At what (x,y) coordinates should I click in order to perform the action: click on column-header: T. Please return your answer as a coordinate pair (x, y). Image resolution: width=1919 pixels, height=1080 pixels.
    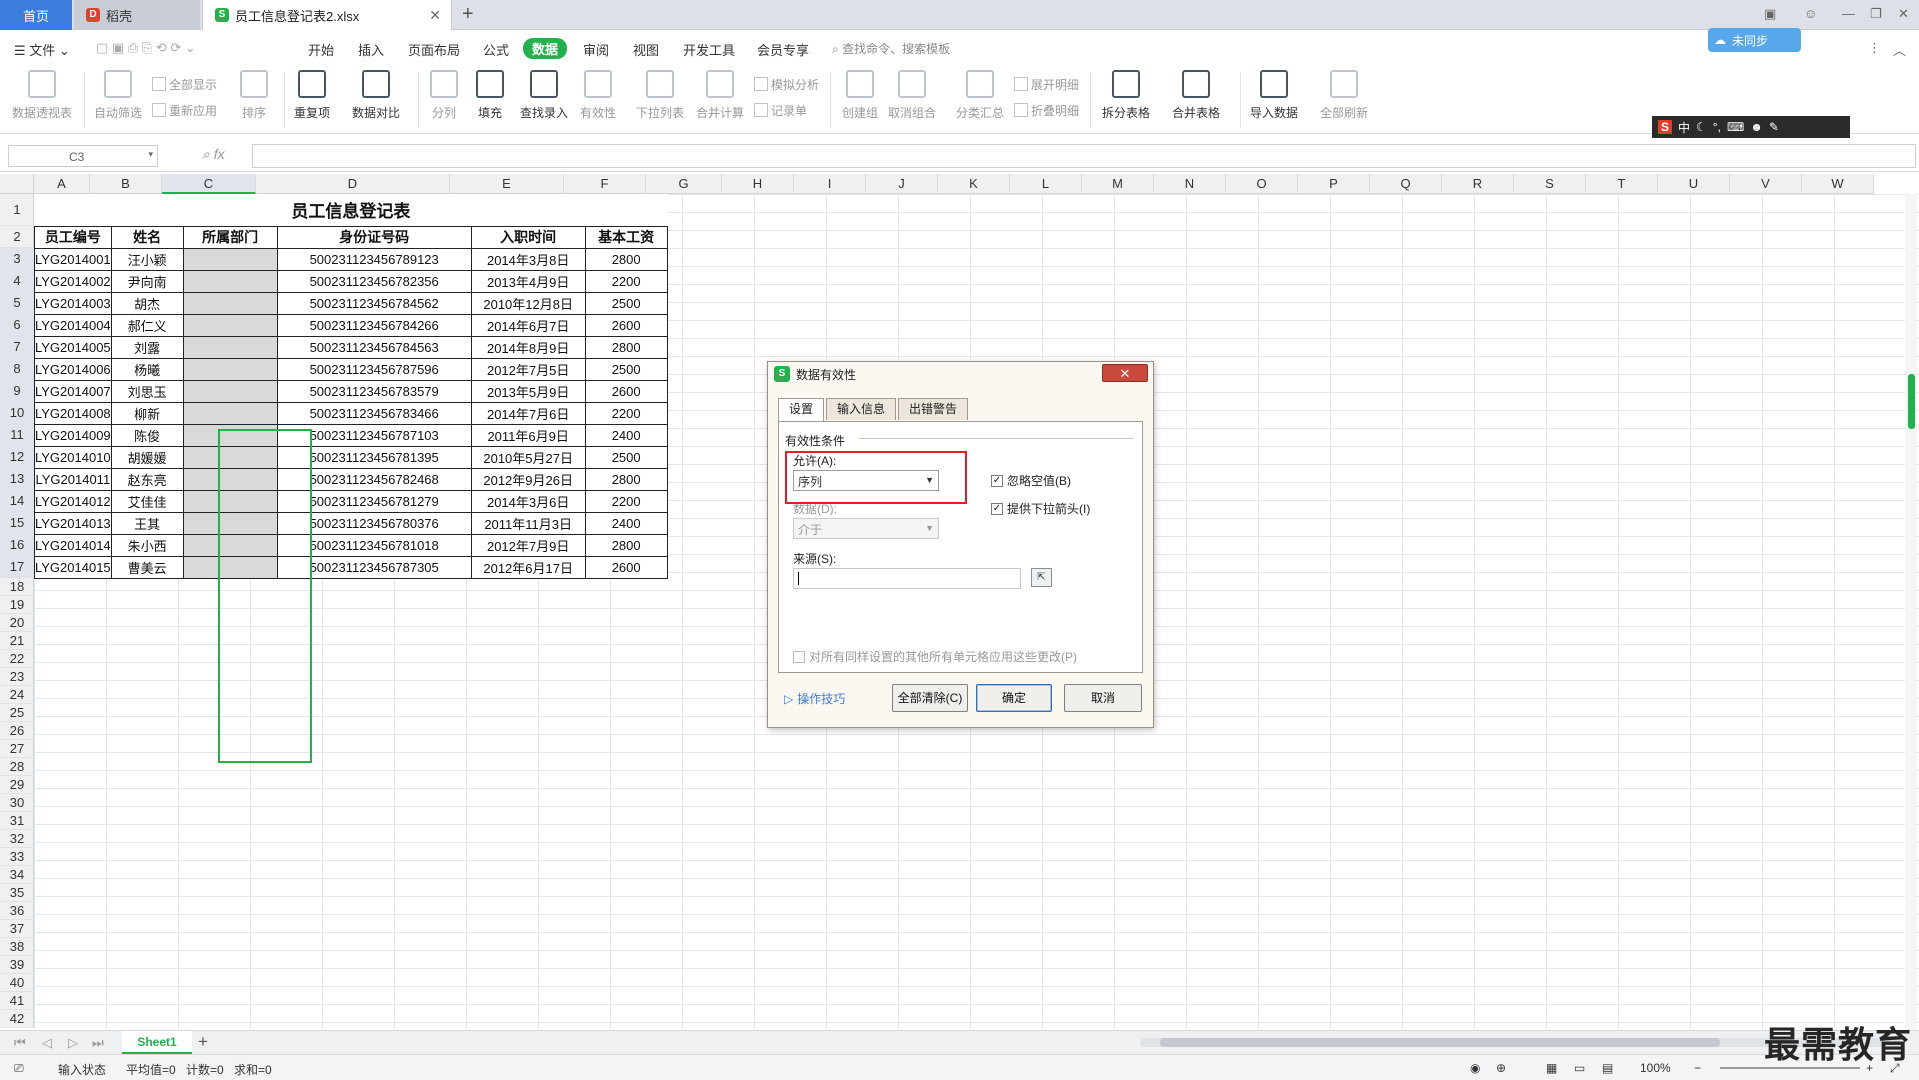
    Looking at the image, I should click on (1622, 184).